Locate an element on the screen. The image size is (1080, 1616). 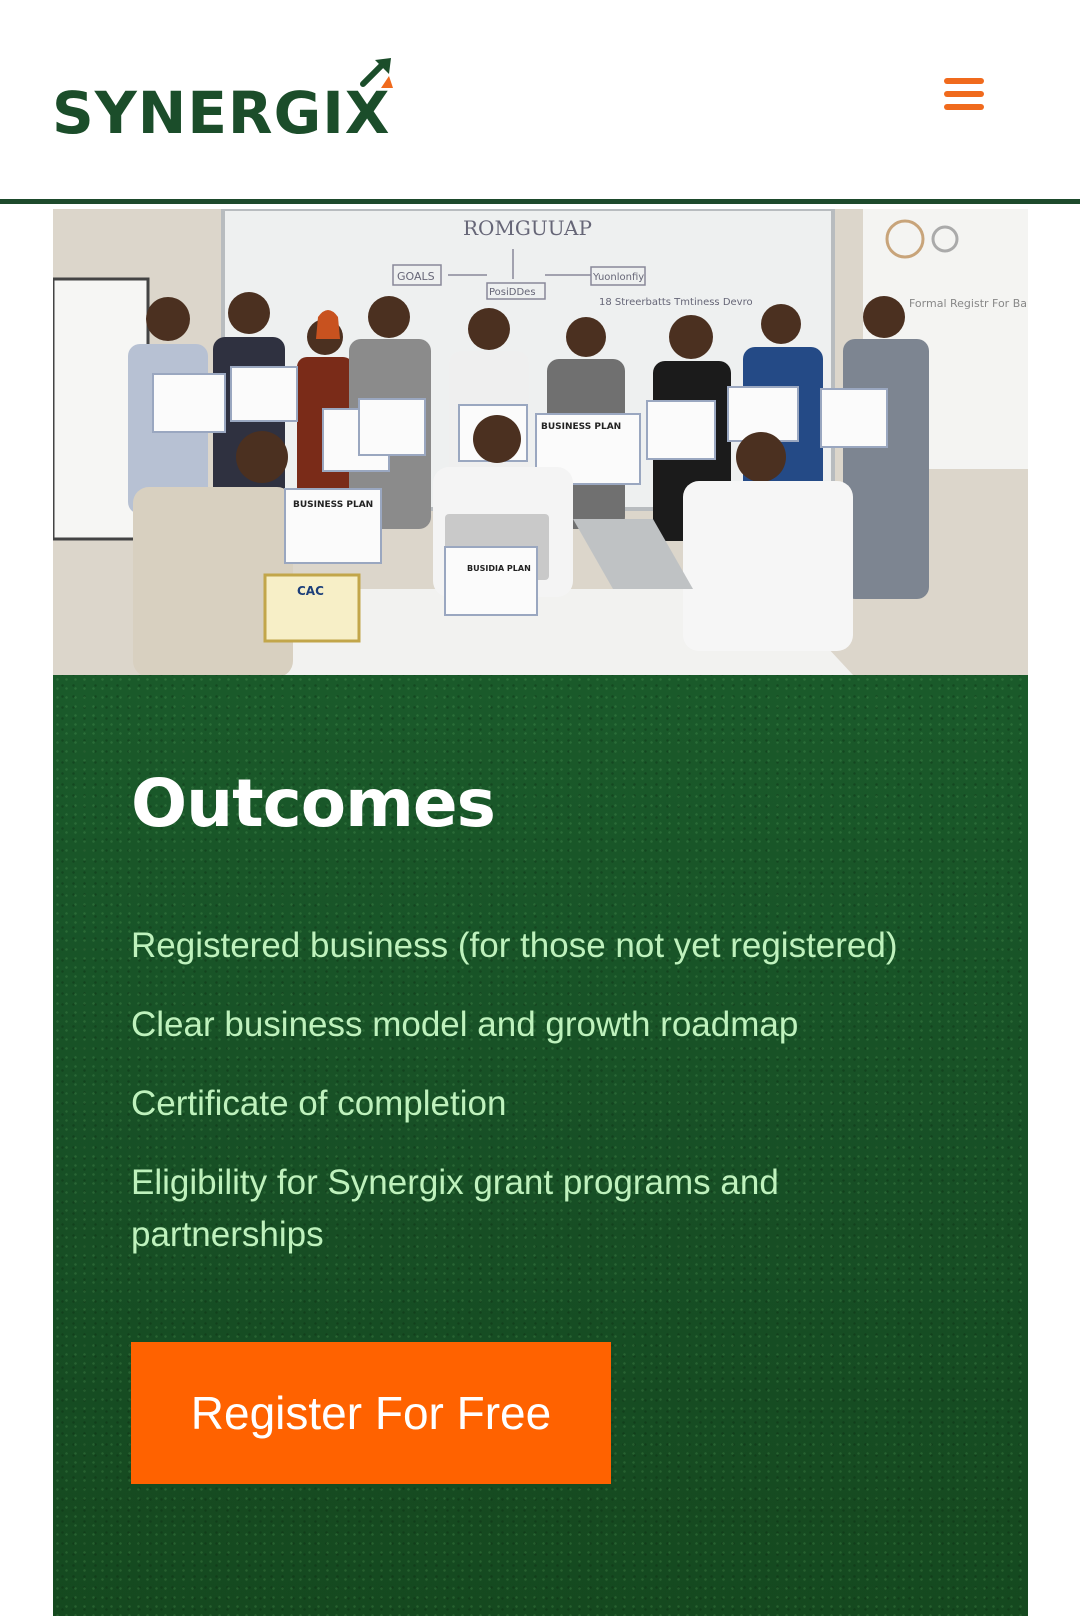
certificate-label-2: BUSINESS PLAN is located at coordinates (333, 505).